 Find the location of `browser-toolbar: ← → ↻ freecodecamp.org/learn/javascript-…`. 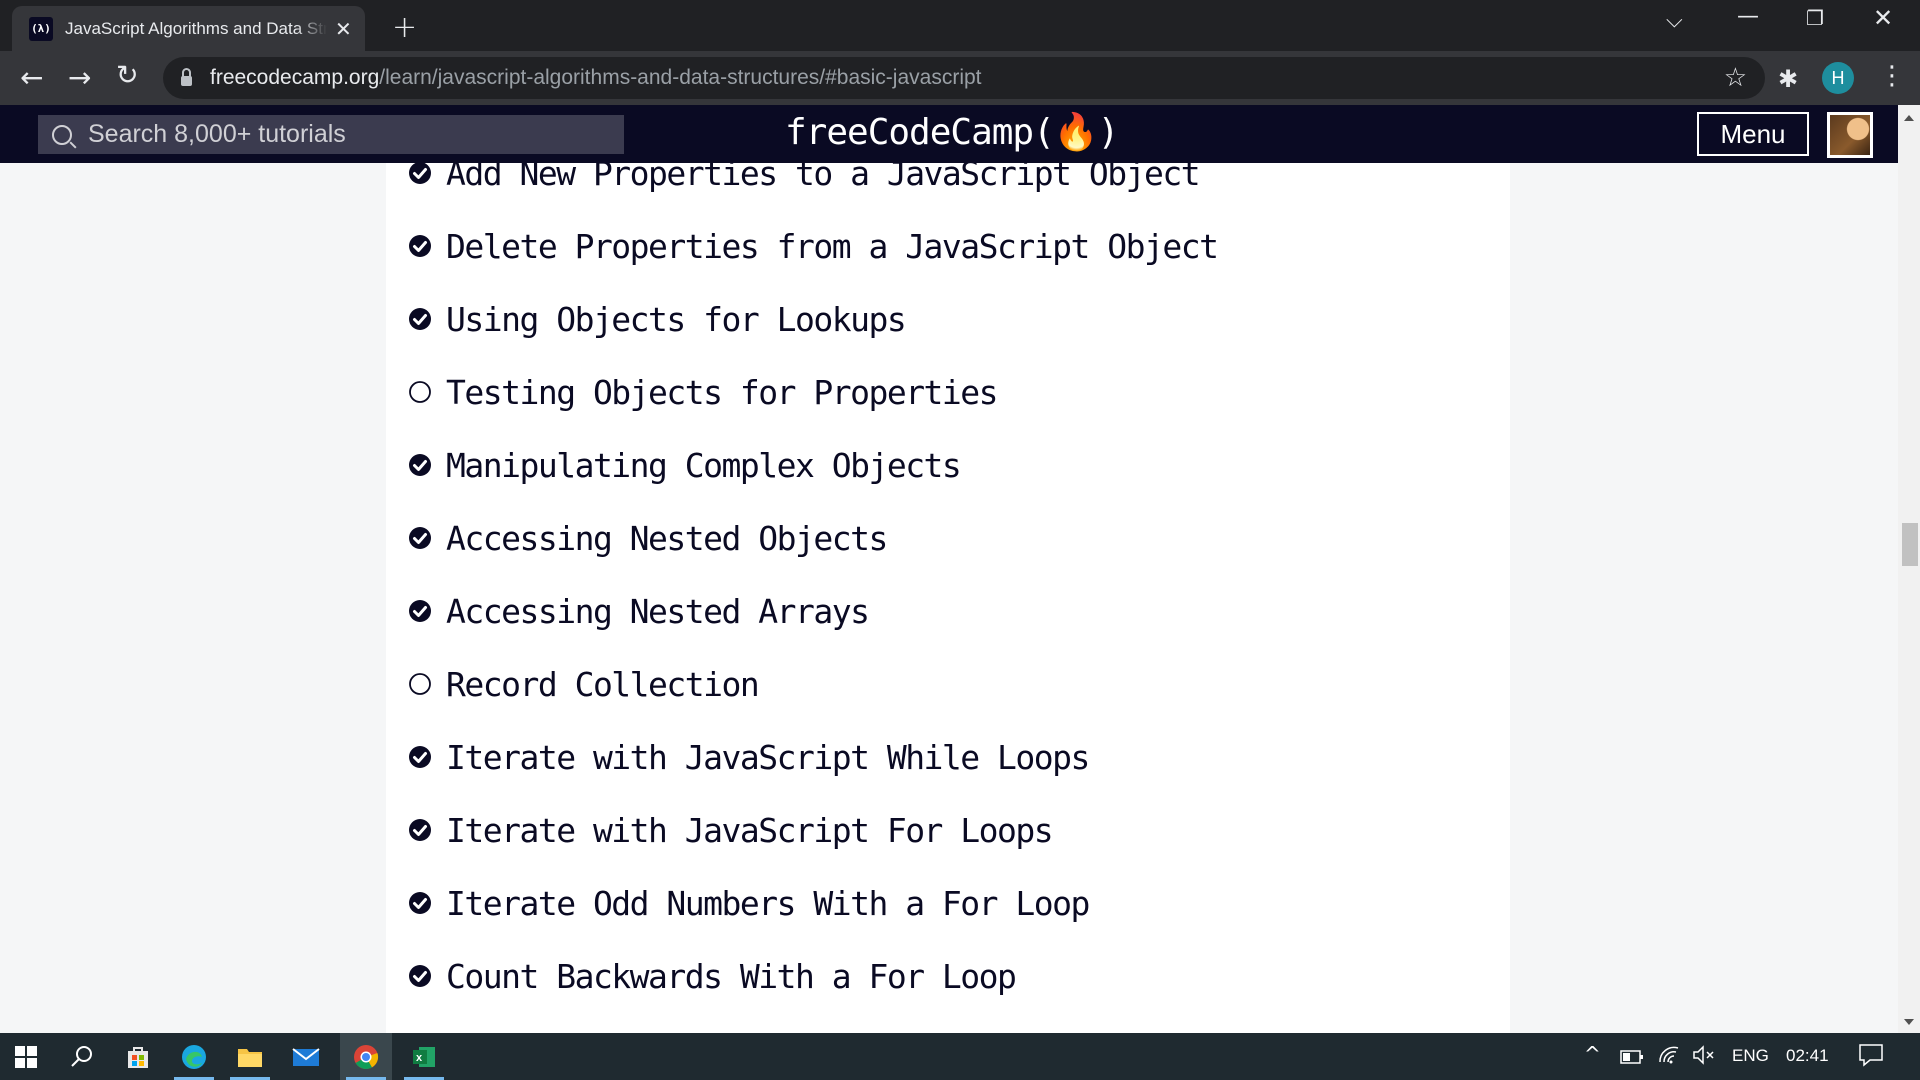

browser-toolbar: ← → ↻ freecodecamp.org/learn/javascript-… is located at coordinates (960, 78).